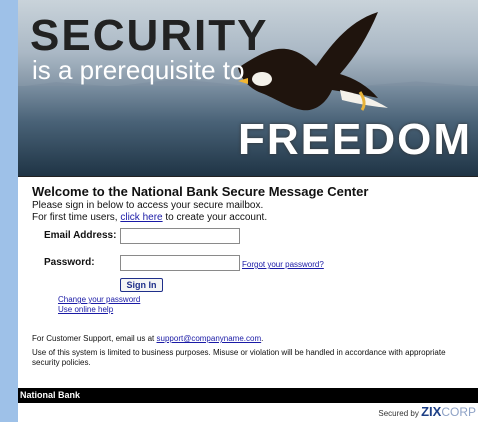 The height and width of the screenshot is (422, 478). What do you see at coordinates (141, 217) in the screenshot?
I see `click-here-link: click here` at bounding box center [141, 217].